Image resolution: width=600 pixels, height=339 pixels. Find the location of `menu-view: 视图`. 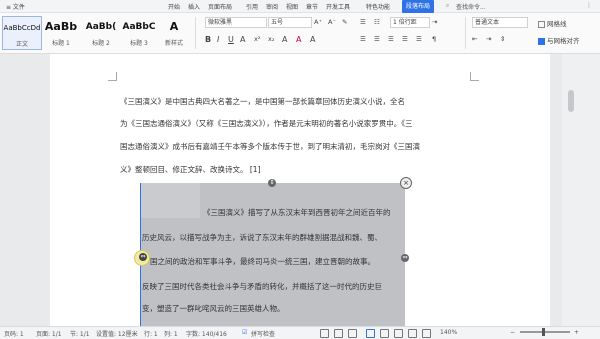

menu-view: 视图 is located at coordinates (292, 6).